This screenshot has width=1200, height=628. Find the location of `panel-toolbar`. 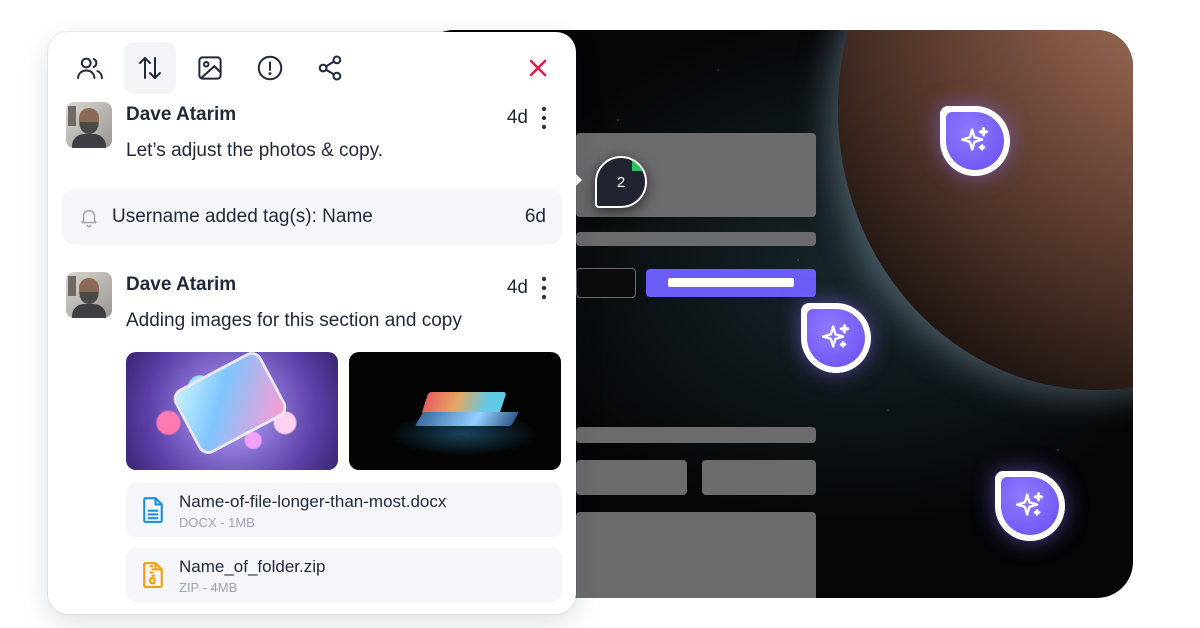

panel-toolbar is located at coordinates (312, 68).